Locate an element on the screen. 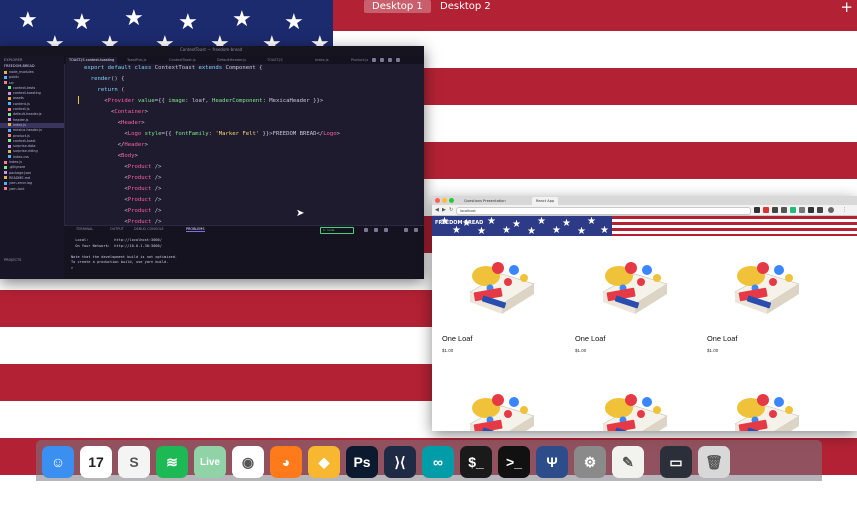 The height and width of the screenshot is (512, 857). editor-tab: Product.js is located at coordinates (359, 60).